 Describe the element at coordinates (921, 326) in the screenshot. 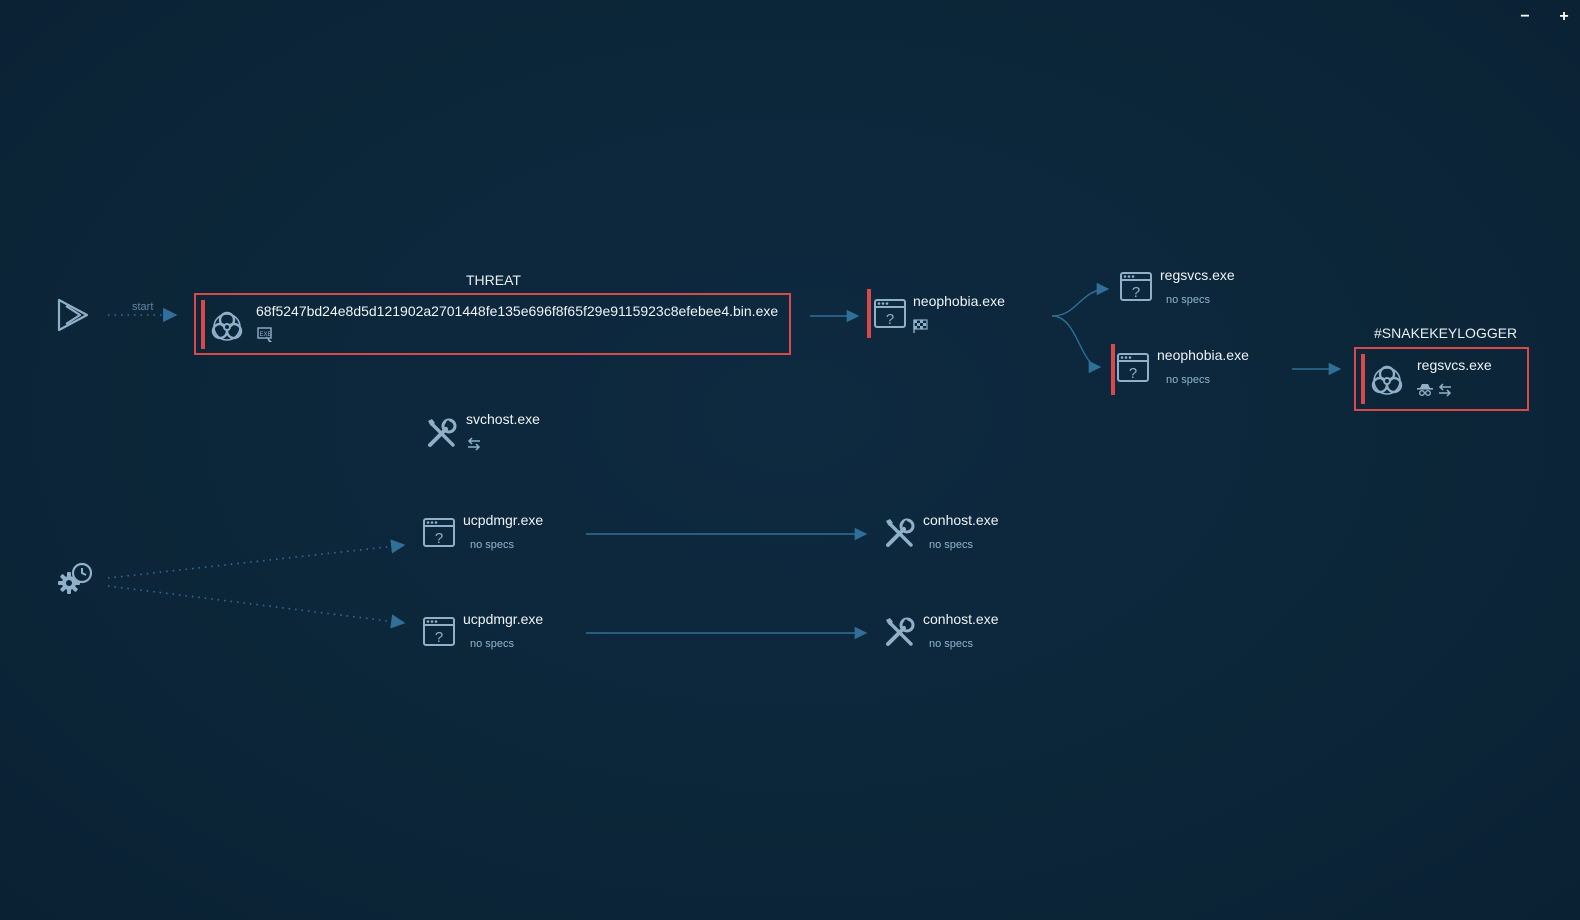

I see `checkered-flag-icon` at that location.